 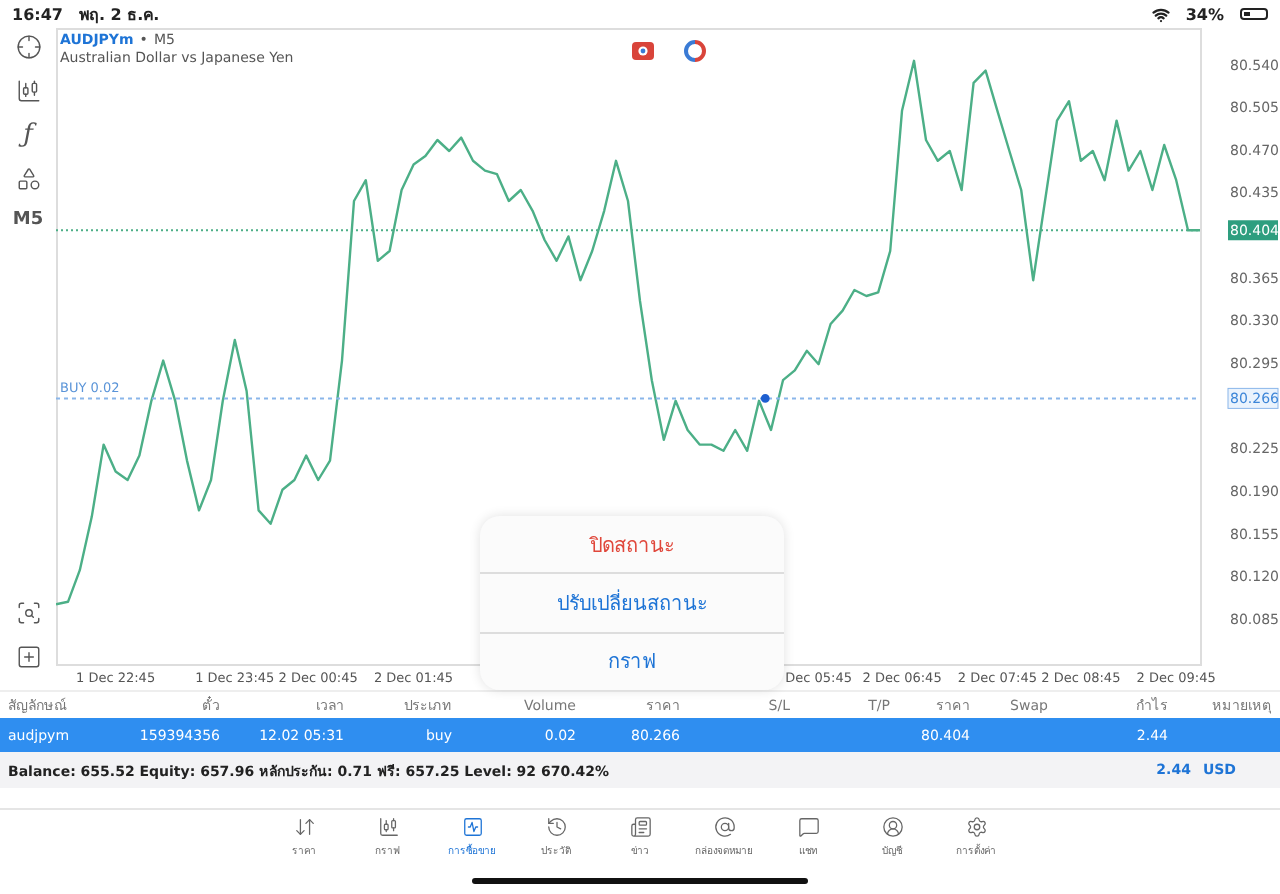 What do you see at coordinates (976, 827) in the screenshot?
I see `settings-icon` at bounding box center [976, 827].